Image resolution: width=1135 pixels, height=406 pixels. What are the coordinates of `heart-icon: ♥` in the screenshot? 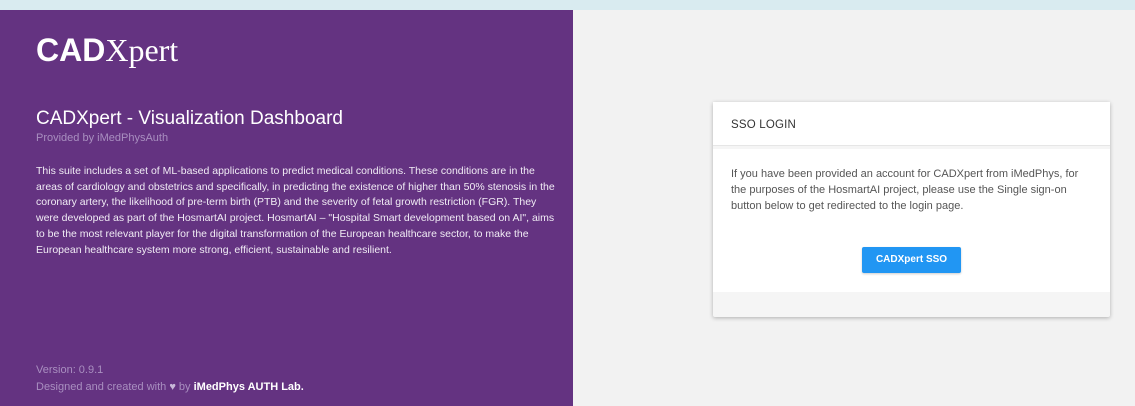 It's located at (172, 387).